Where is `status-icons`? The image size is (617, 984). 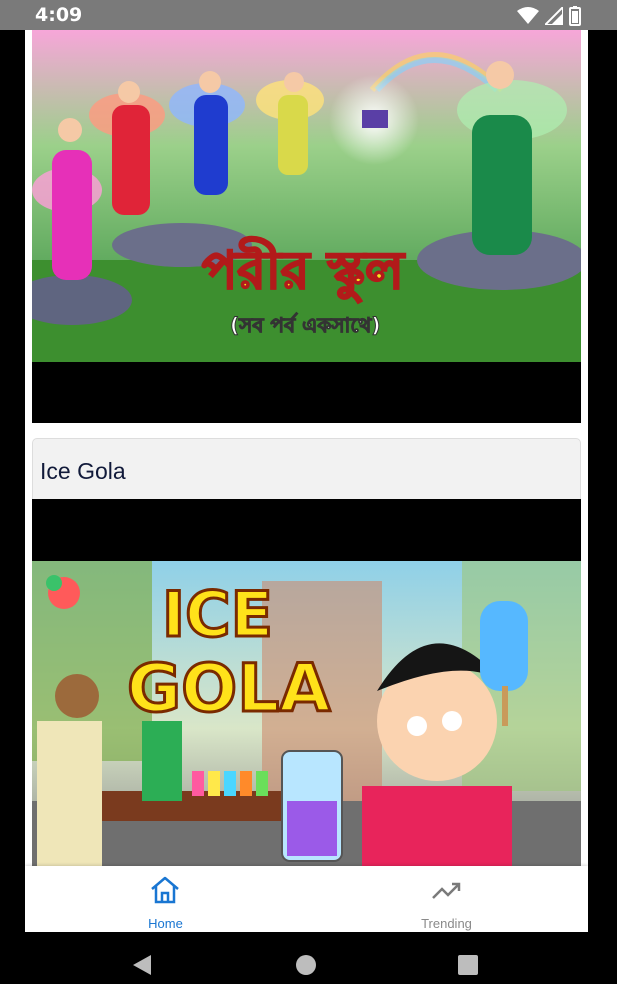 status-icons is located at coordinates (549, 16).